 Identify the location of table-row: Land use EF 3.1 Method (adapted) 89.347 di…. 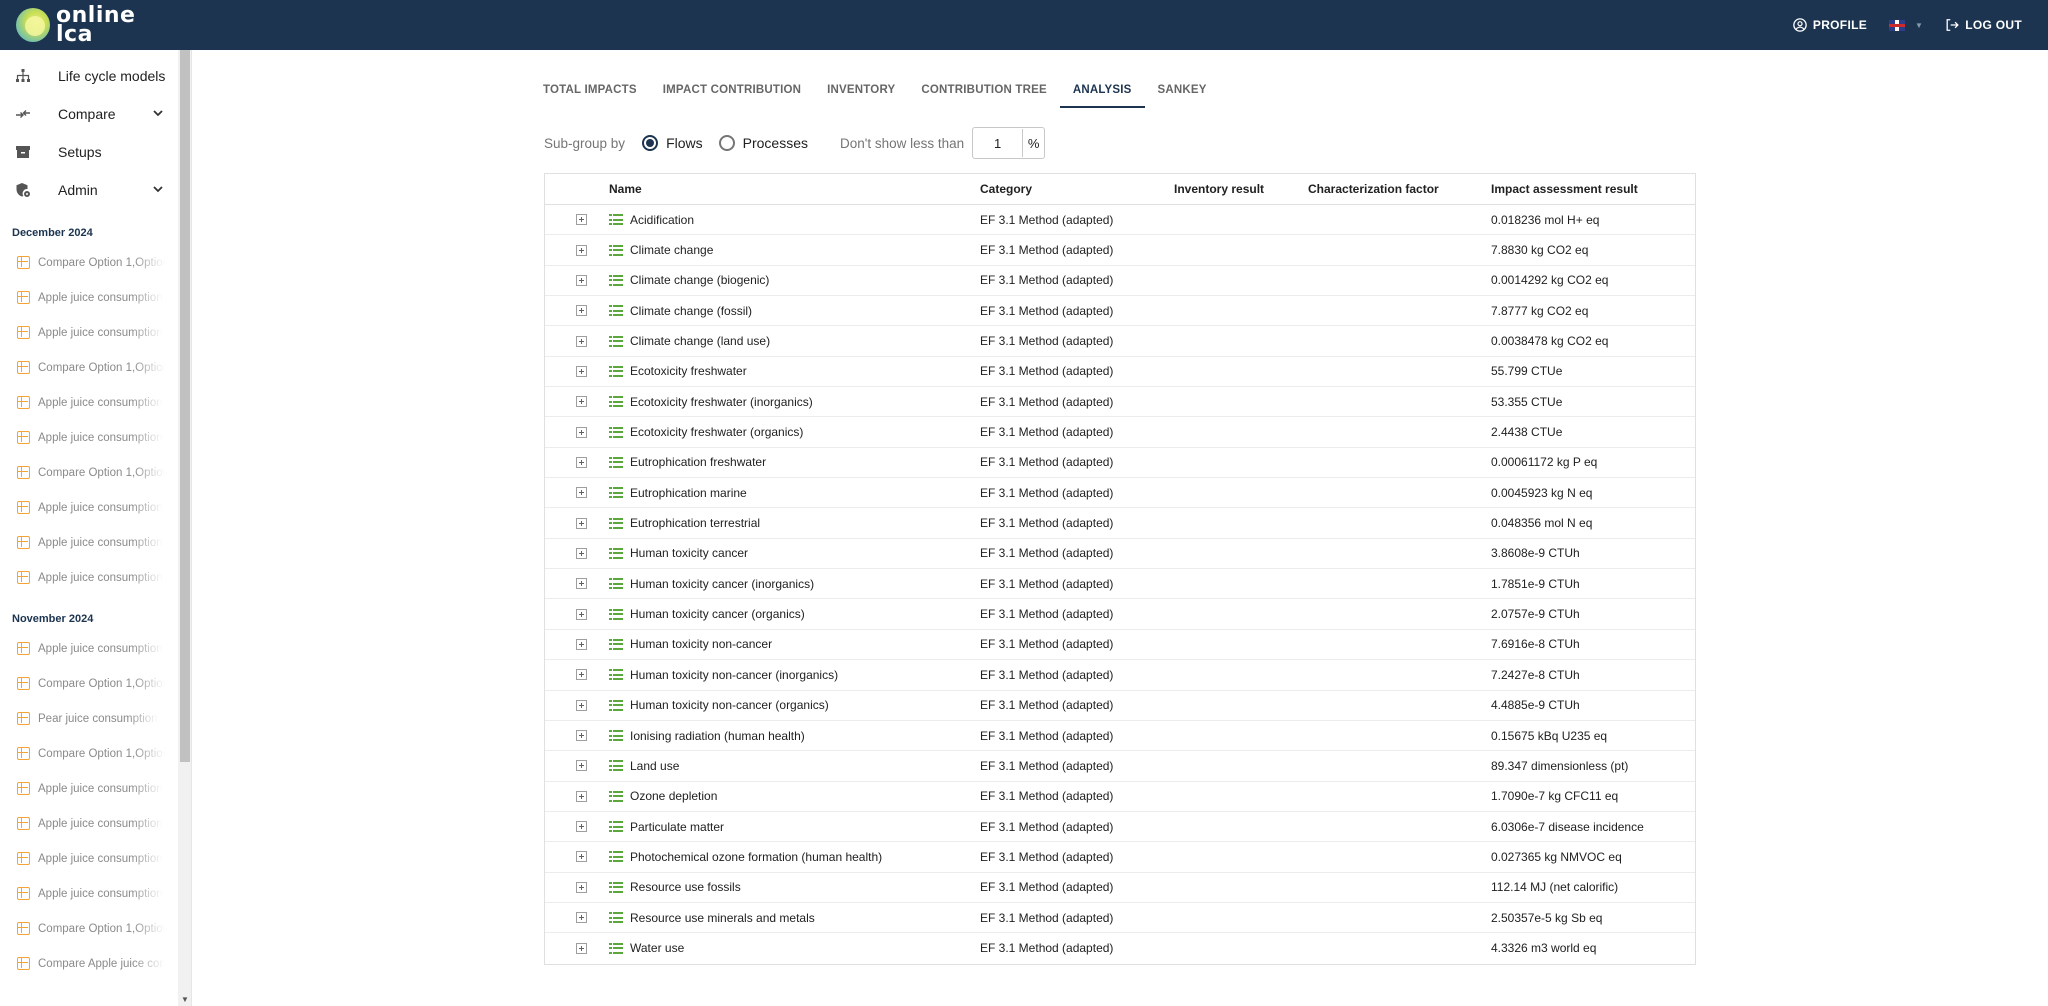
(1120, 766).